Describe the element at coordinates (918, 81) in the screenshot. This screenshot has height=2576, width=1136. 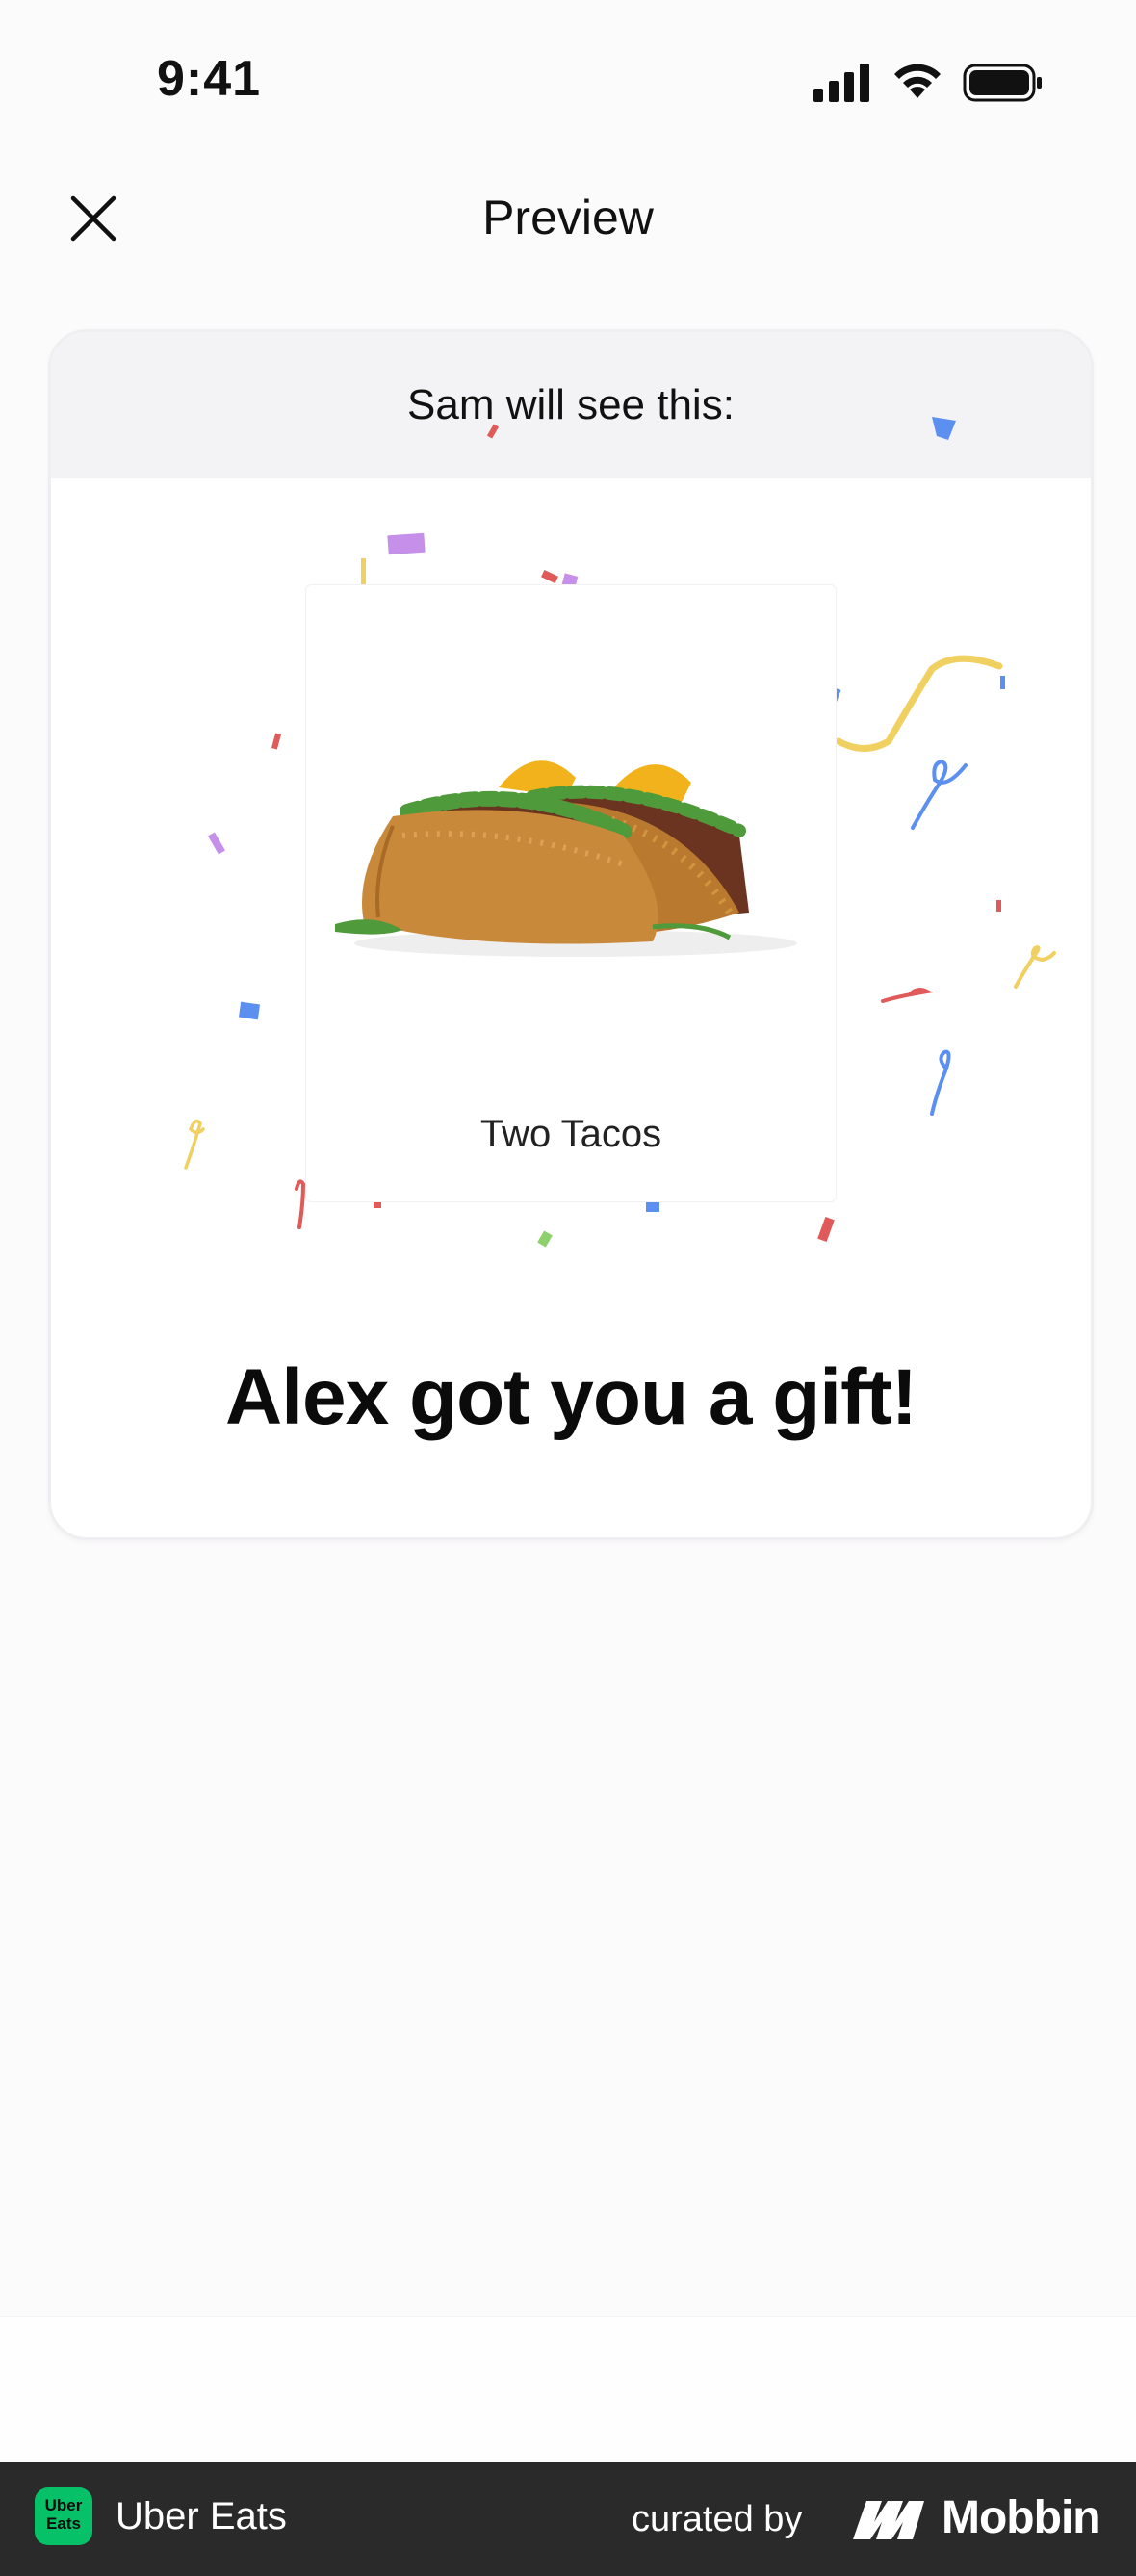
I see `wifi-icon` at that location.